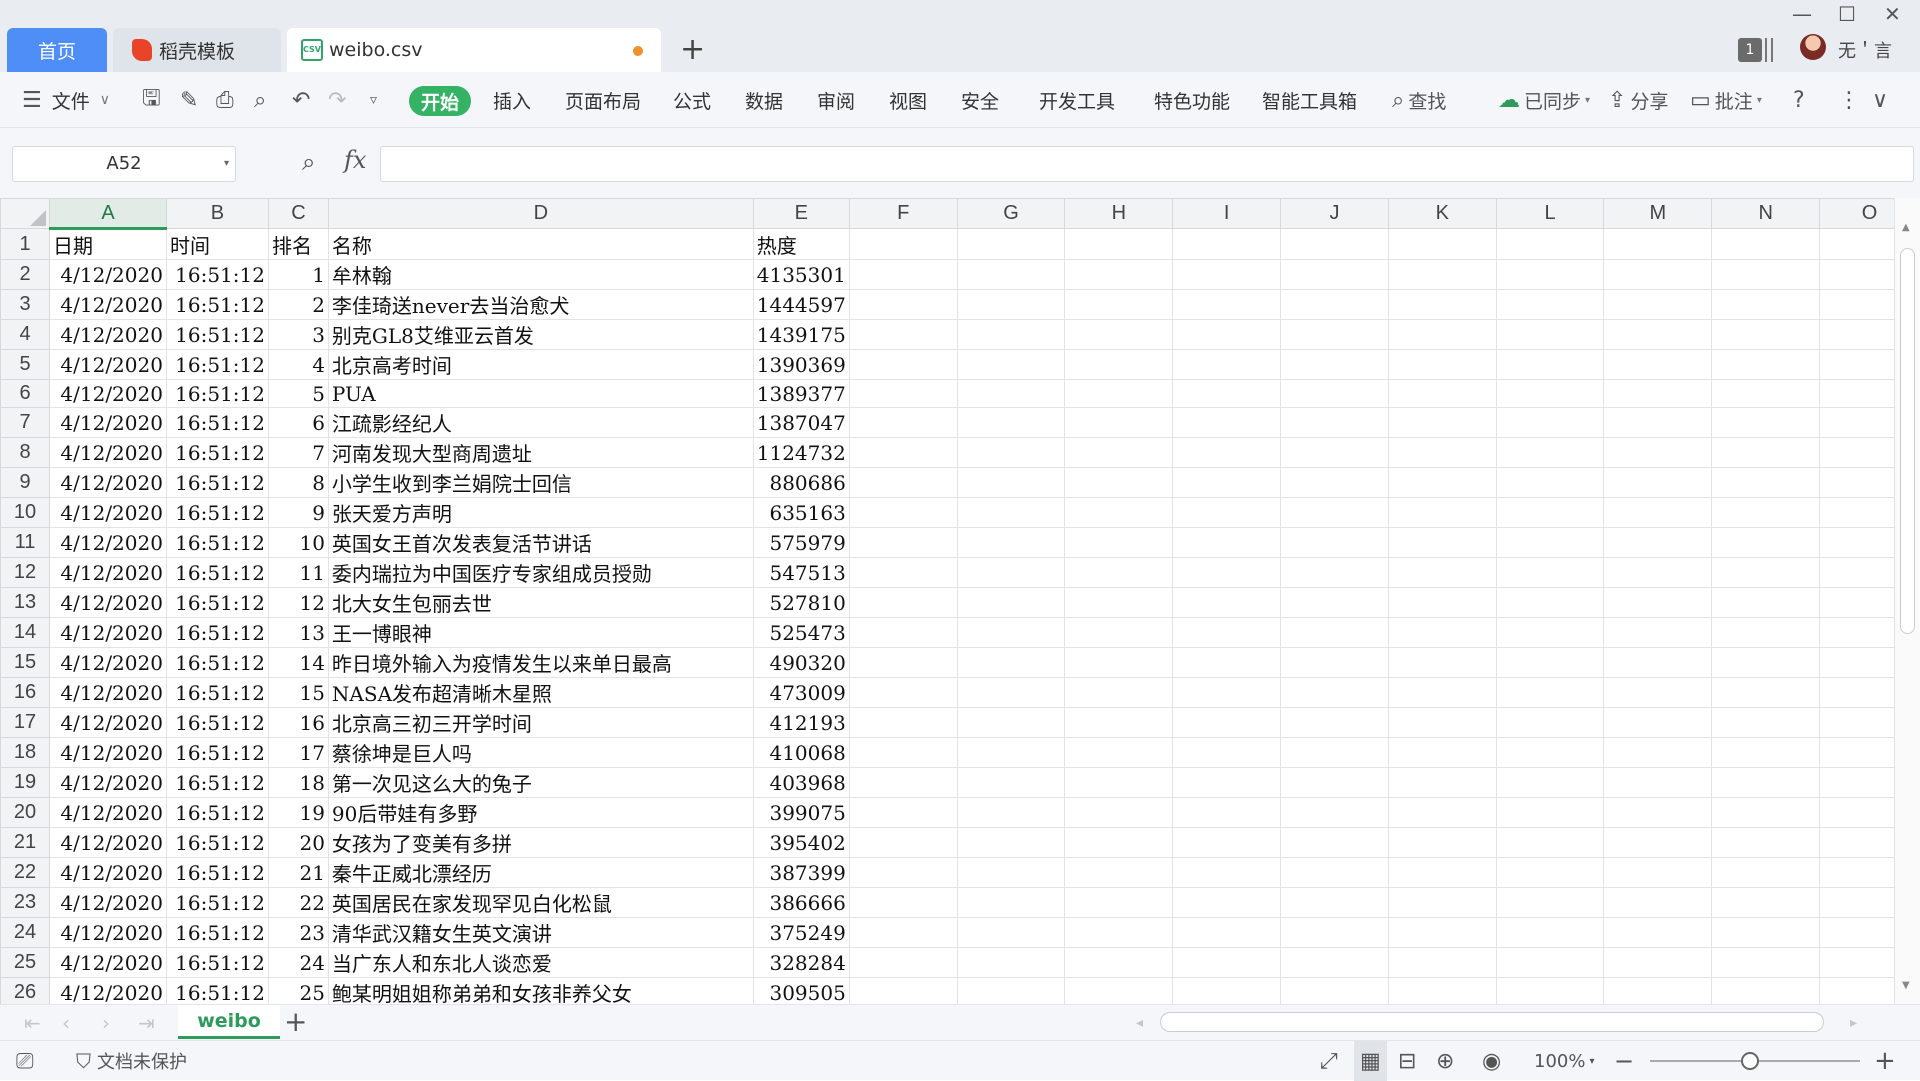  Describe the element at coordinates (1813, 47) in the screenshot. I see `avatar` at that location.